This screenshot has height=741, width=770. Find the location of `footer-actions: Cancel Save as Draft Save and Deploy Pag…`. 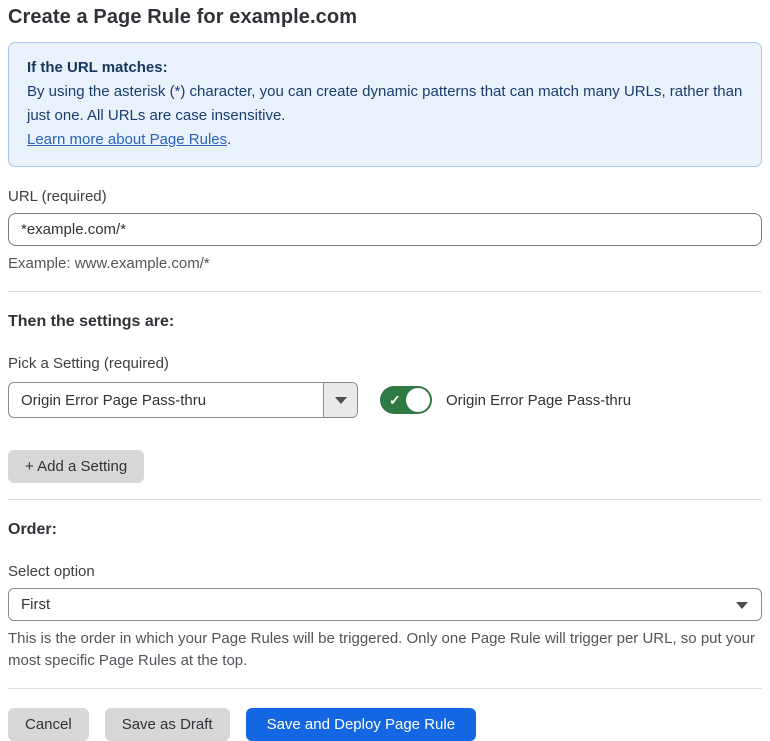

footer-actions: Cancel Save as Draft Save and Deploy Pag… is located at coordinates (385, 724).